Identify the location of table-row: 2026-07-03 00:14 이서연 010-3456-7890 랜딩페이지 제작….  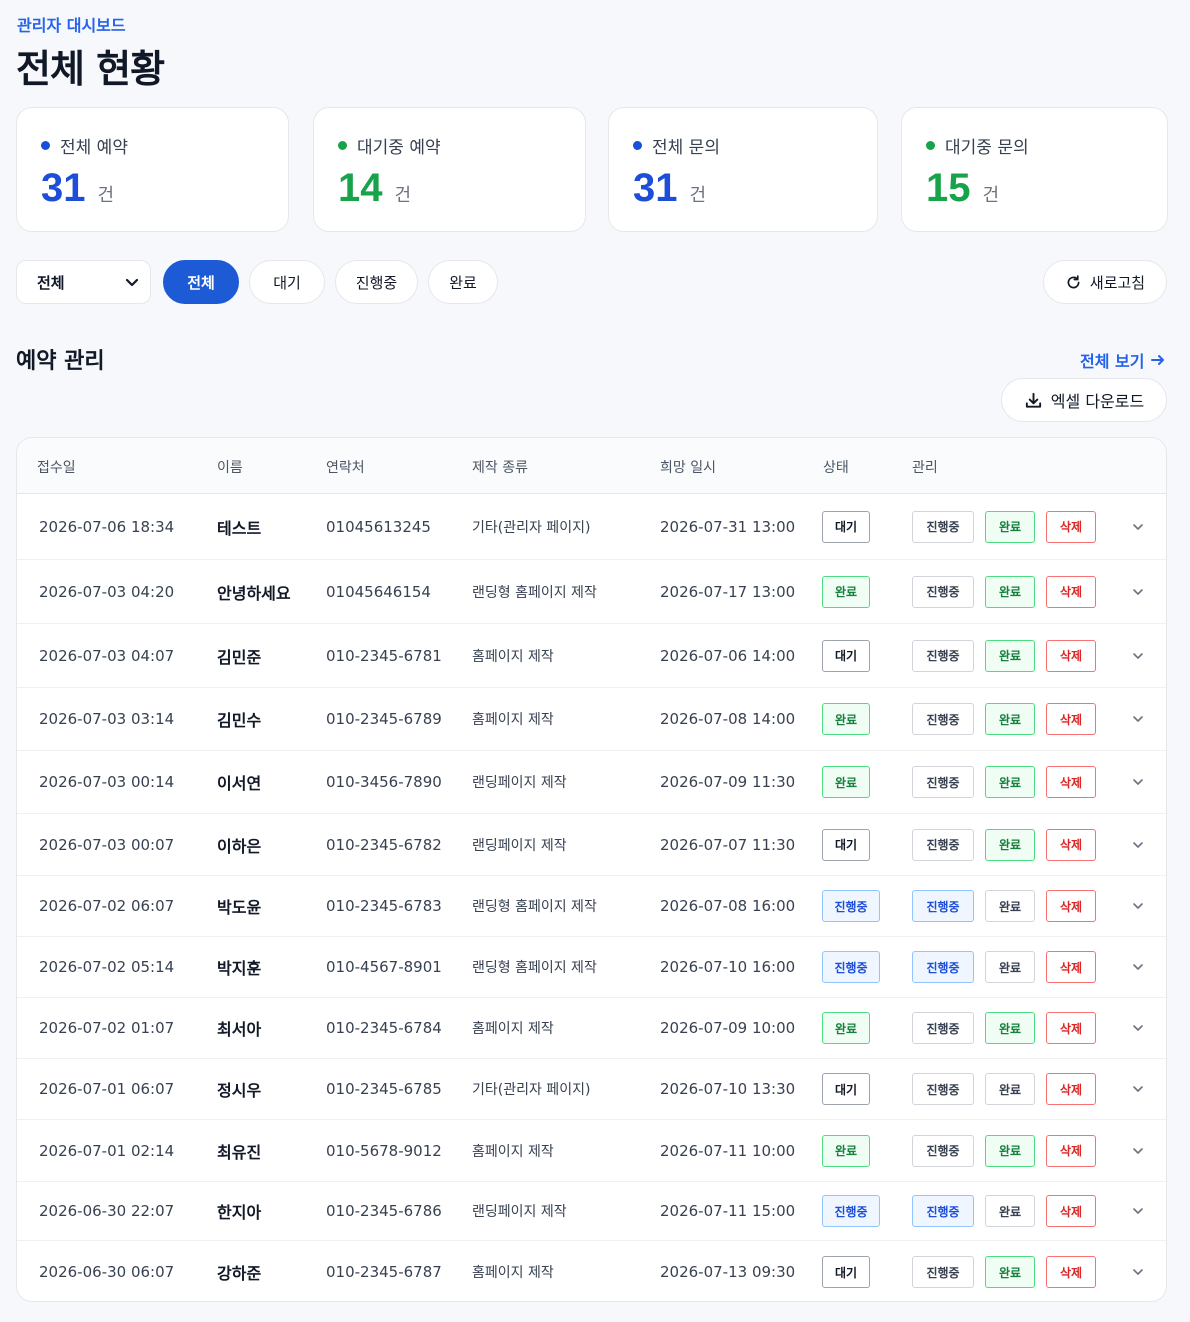
(591, 782).